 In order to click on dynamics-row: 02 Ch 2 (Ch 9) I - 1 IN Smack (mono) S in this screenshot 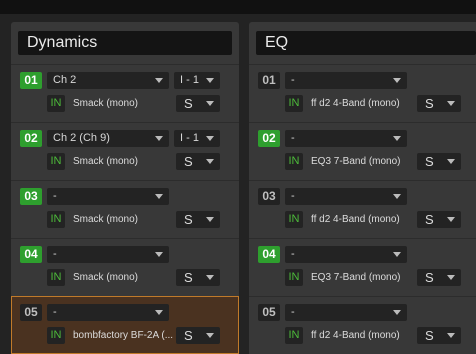, I will do `click(125, 151)`.